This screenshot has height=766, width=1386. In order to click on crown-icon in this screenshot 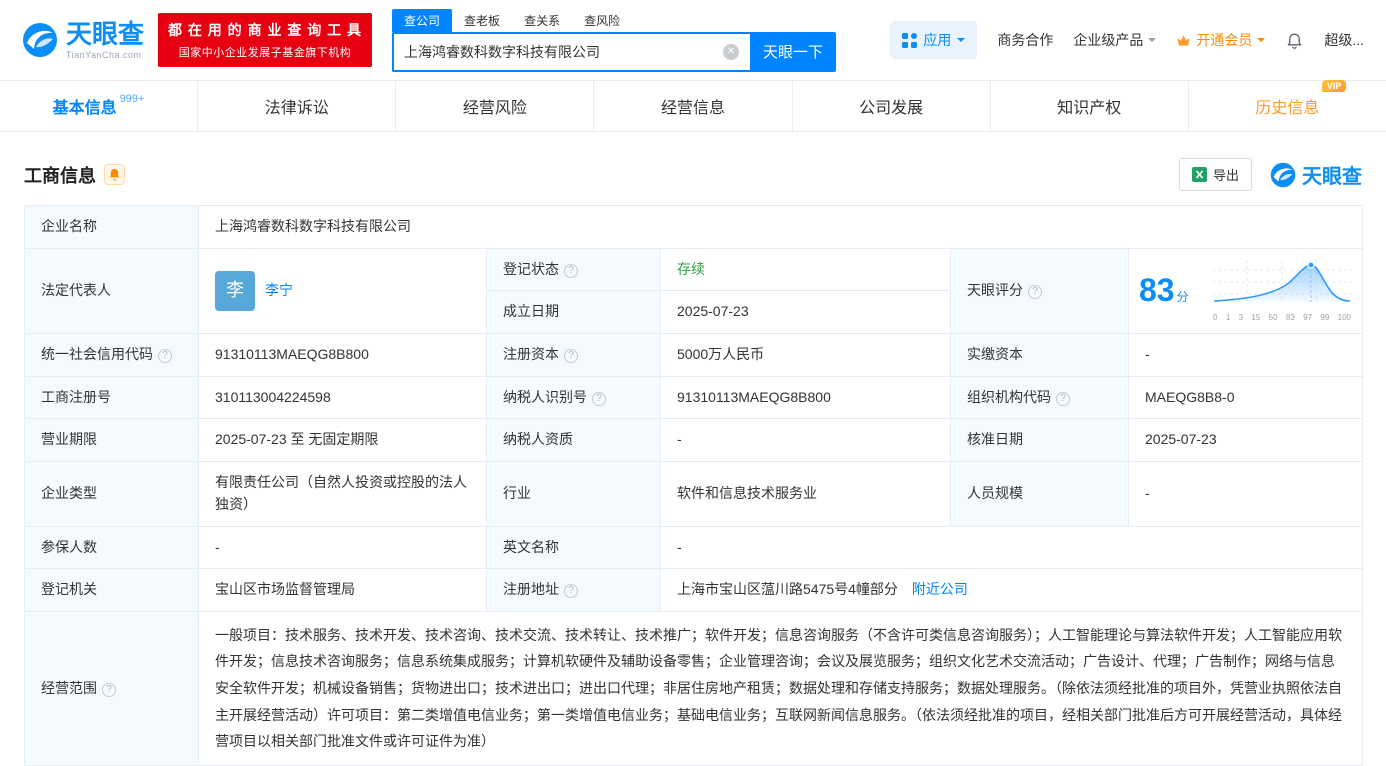, I will do `click(1183, 40)`.